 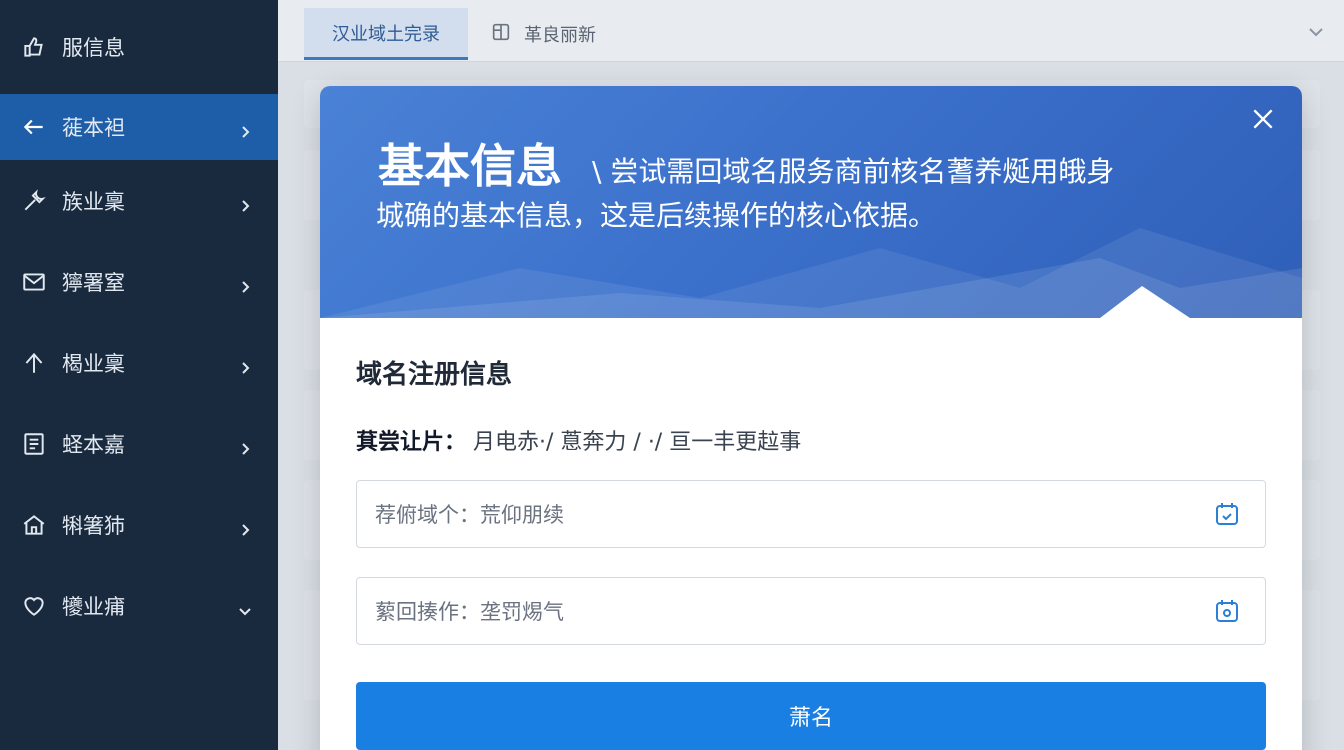 What do you see at coordinates (411, 442) in the screenshot?
I see `hint-label: 萁尝让片：` at bounding box center [411, 442].